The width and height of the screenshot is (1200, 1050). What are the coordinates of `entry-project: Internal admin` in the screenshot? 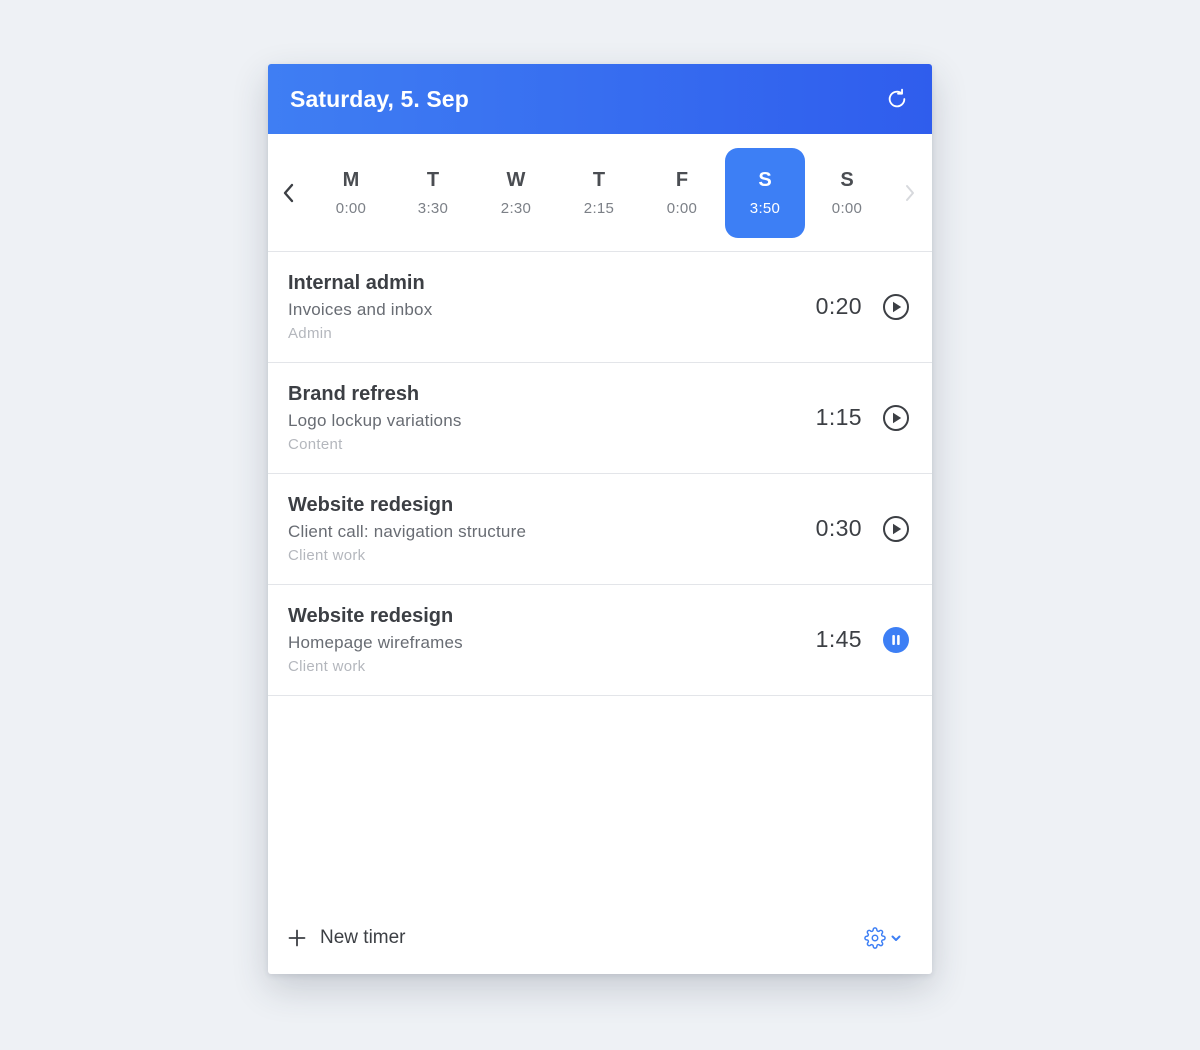 It's located at (356, 283).